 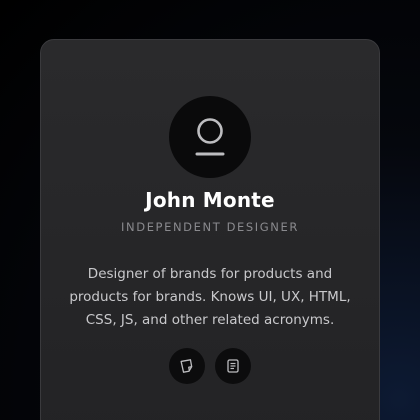 I want to click on note-icon, so click(x=186, y=366).